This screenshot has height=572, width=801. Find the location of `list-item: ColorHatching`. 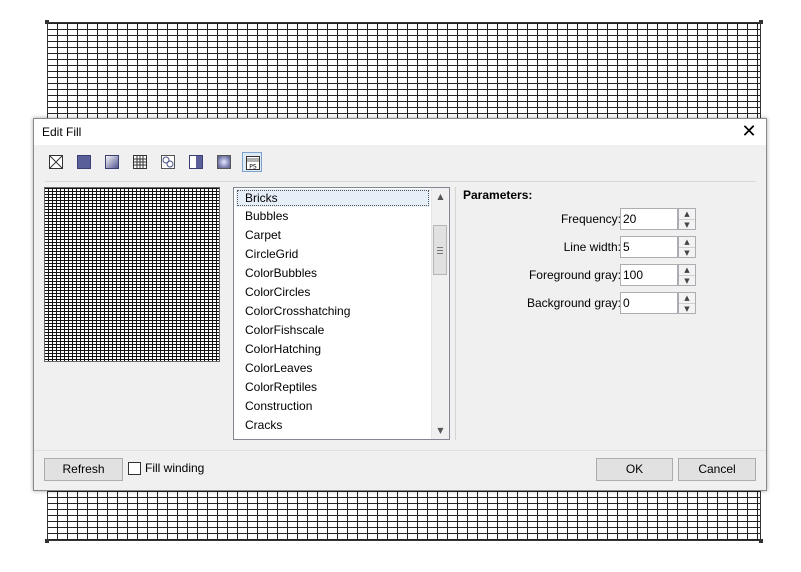

list-item: ColorHatching is located at coordinates (333, 349).